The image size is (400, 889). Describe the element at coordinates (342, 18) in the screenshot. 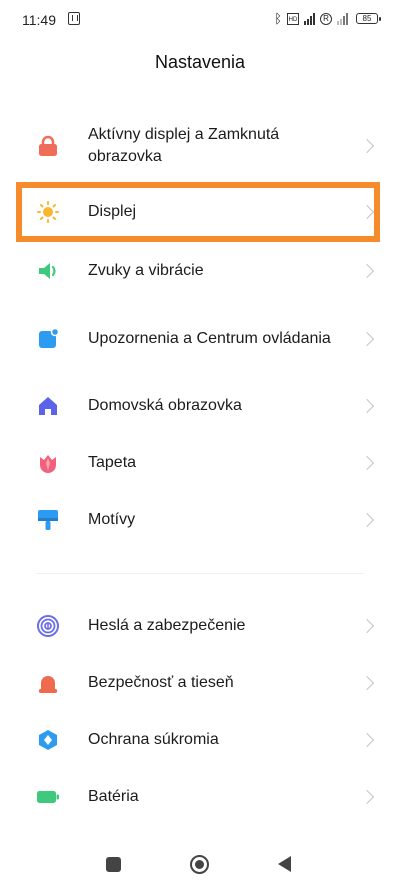

I see `signal-2-icon` at that location.